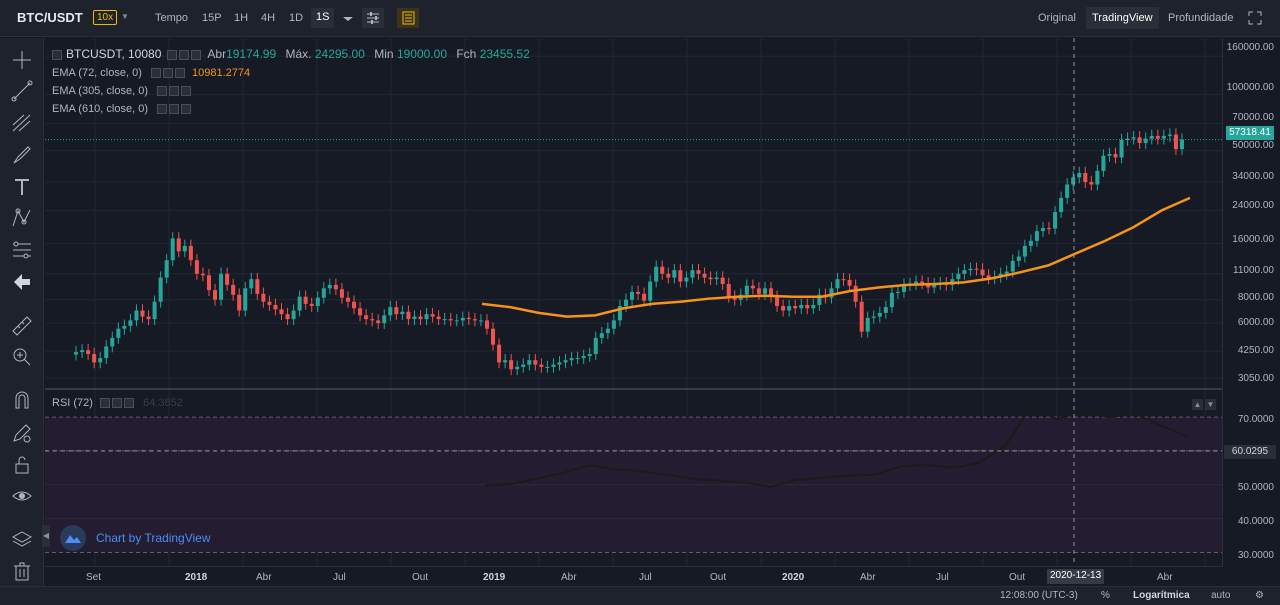 The image size is (1280, 605). I want to click on timeframe-4h: 4H, so click(268, 18).